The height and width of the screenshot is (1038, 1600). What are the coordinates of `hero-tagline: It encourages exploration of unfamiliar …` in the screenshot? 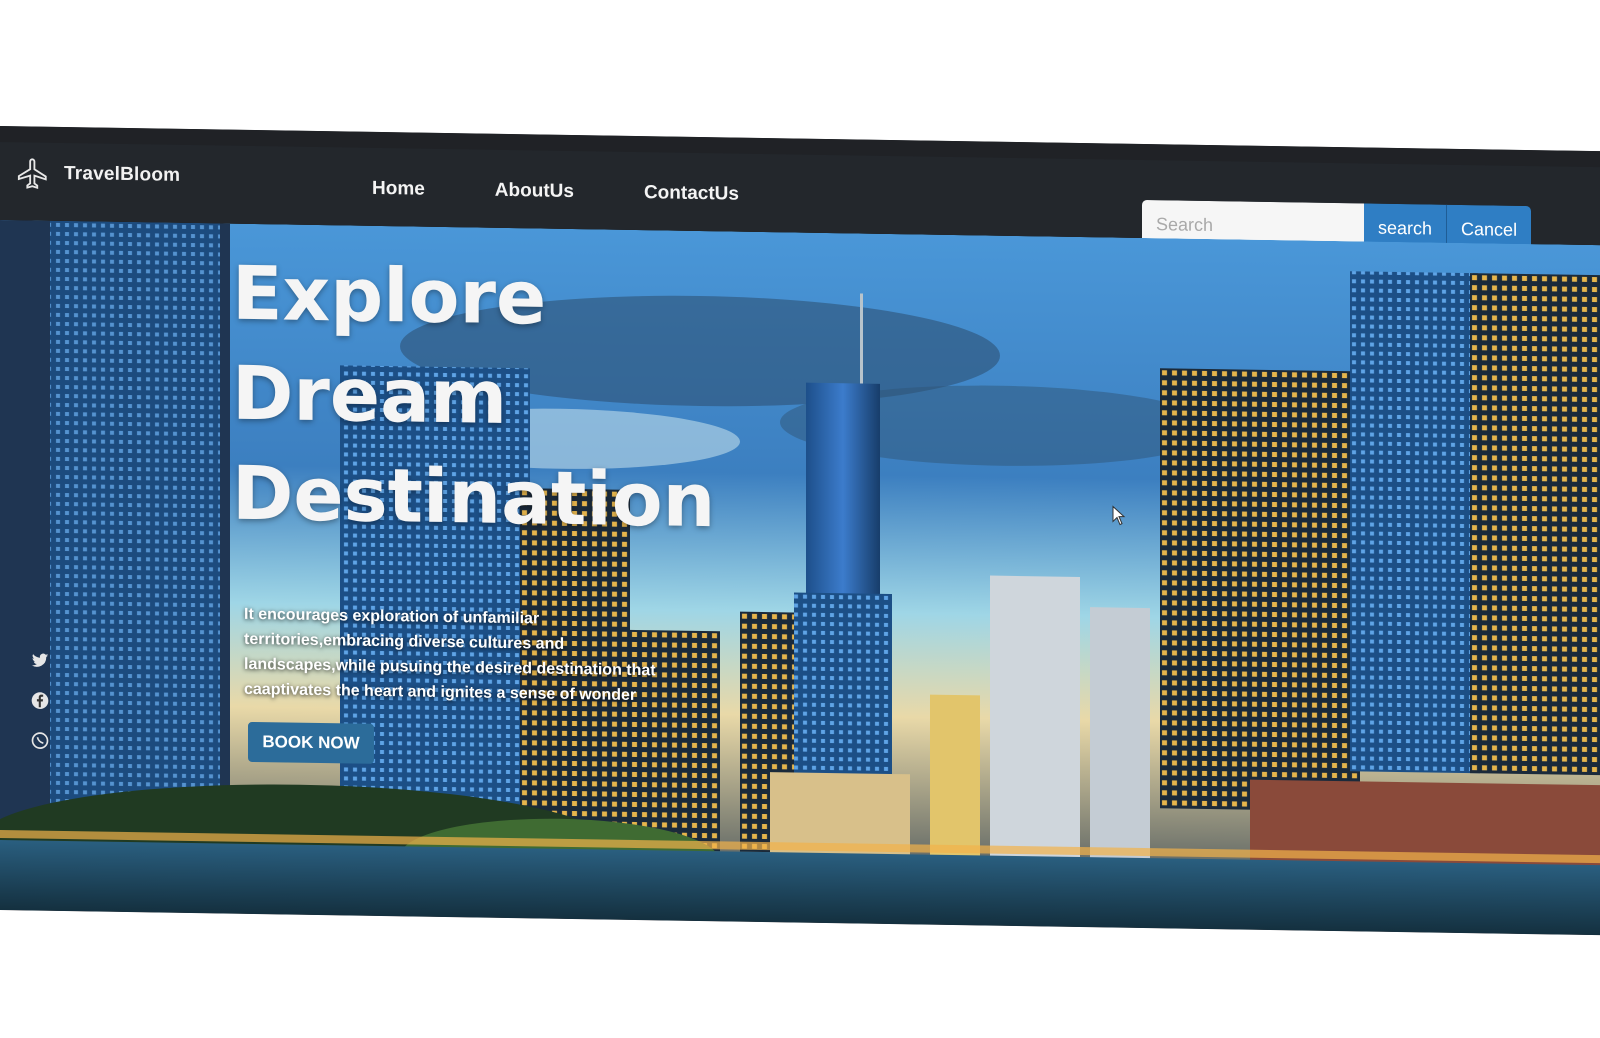 It's located at (450, 654).